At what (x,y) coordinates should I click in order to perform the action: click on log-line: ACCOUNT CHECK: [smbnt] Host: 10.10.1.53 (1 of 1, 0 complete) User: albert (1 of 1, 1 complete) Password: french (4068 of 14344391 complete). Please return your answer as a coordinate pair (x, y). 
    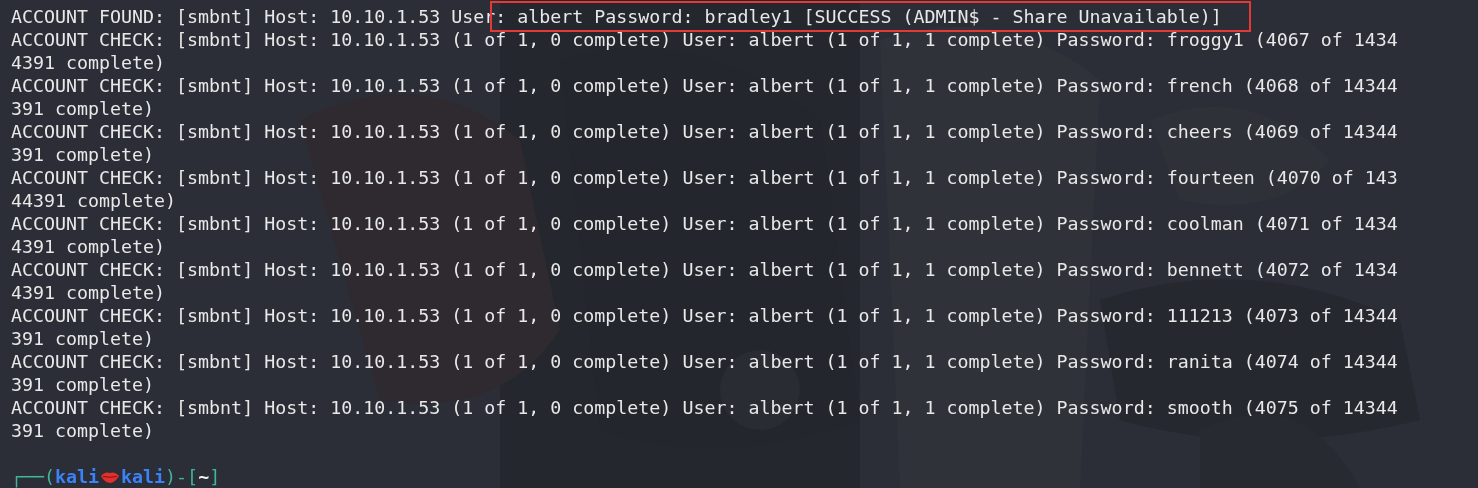
    Looking at the image, I should click on (704, 97).